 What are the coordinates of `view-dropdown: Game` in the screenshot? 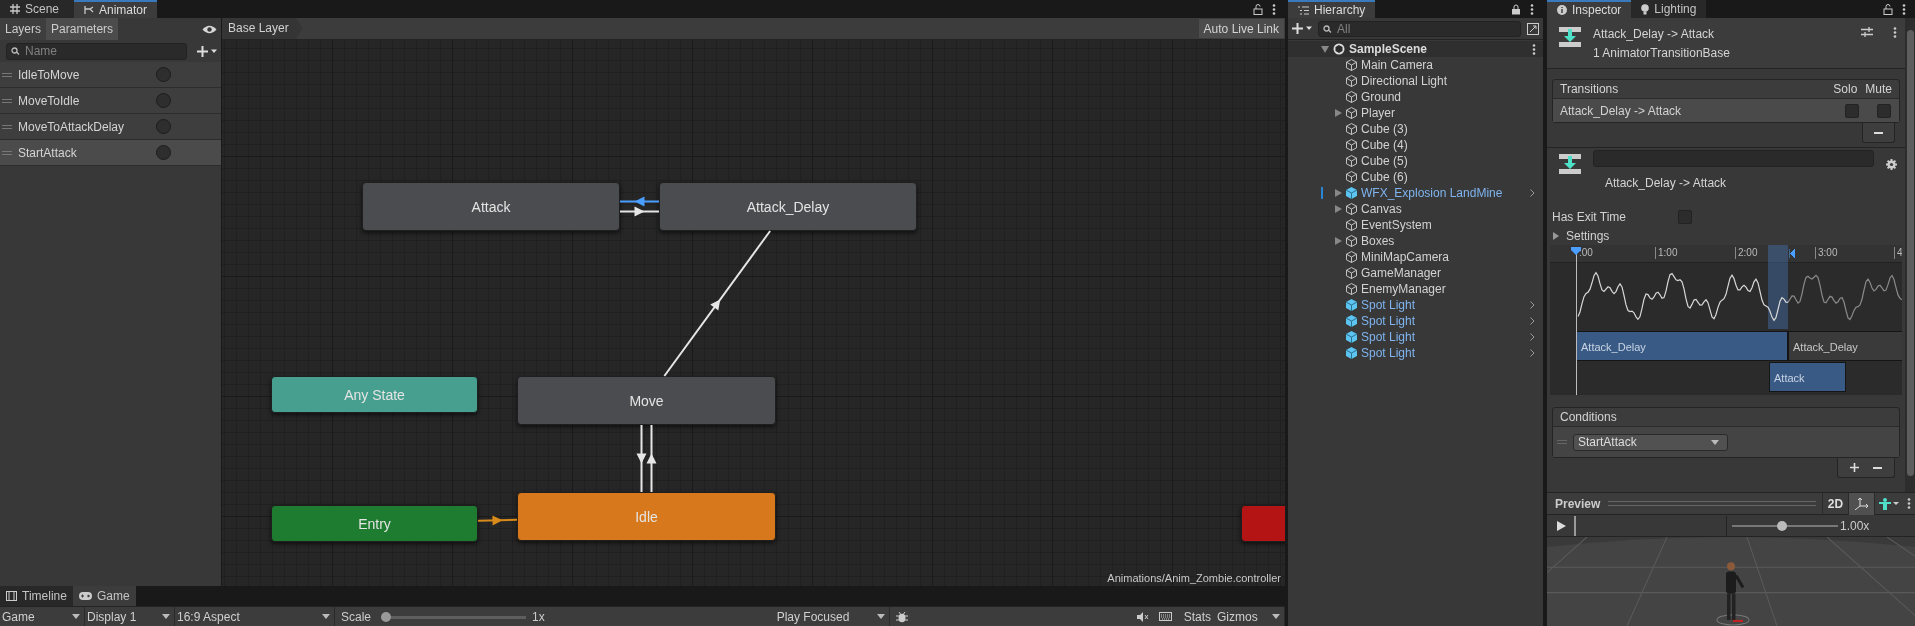 It's located at (42, 616).